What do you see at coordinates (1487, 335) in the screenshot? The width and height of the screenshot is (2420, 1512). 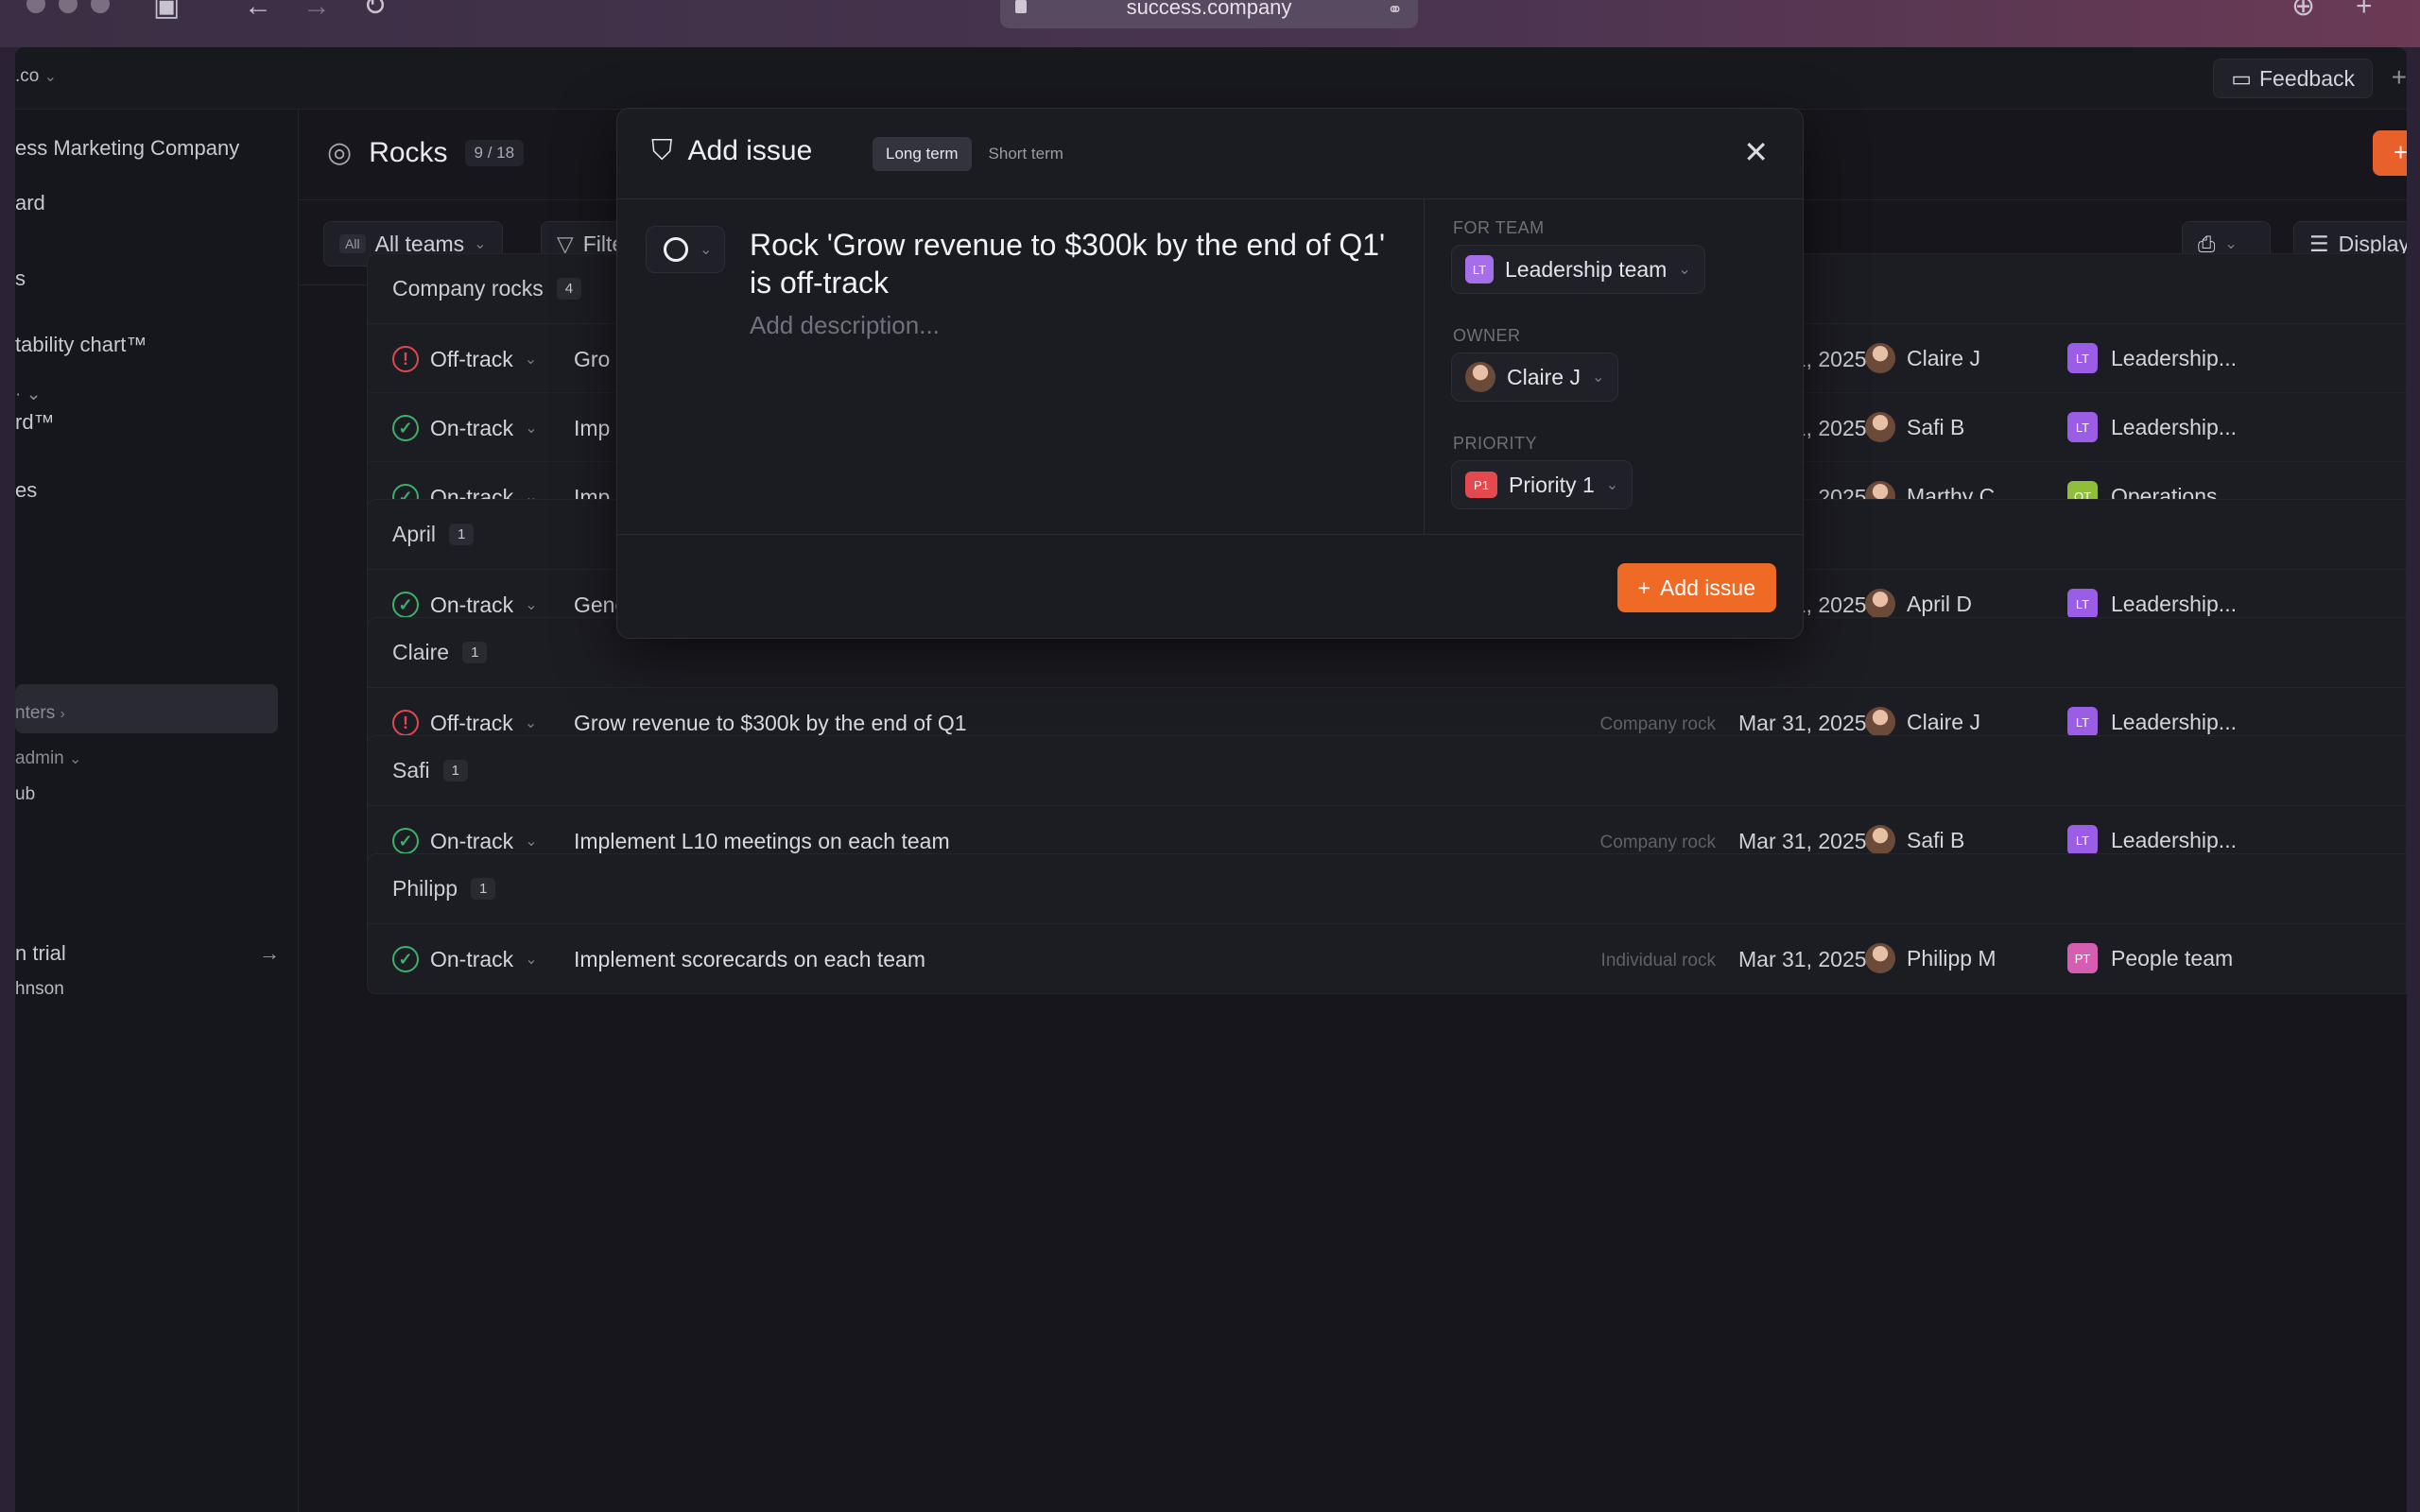 I see `owner-label: OWNER` at bounding box center [1487, 335].